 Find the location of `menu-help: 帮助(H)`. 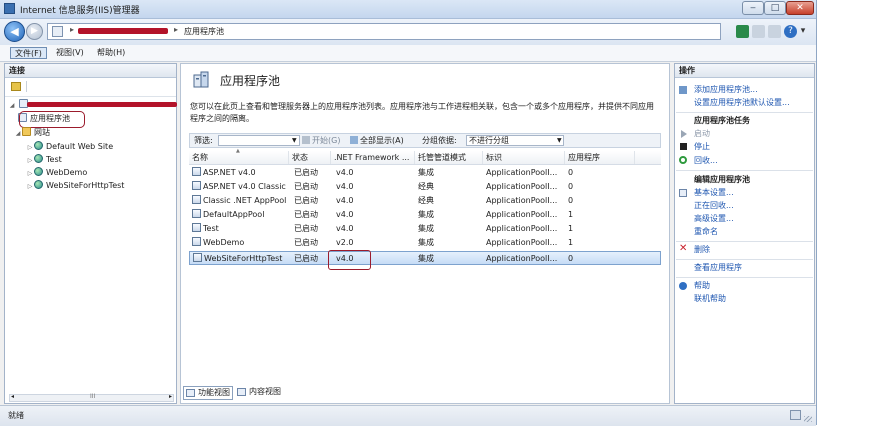

menu-help: 帮助(H) is located at coordinates (111, 53).